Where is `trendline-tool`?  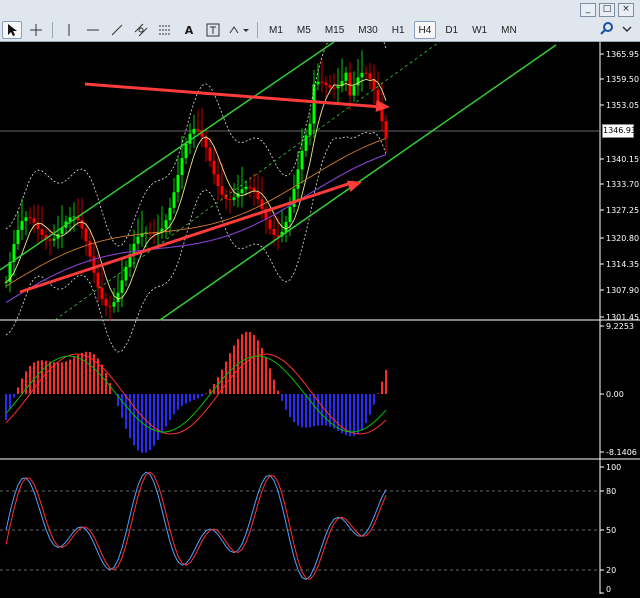
trendline-tool is located at coordinates (117, 30).